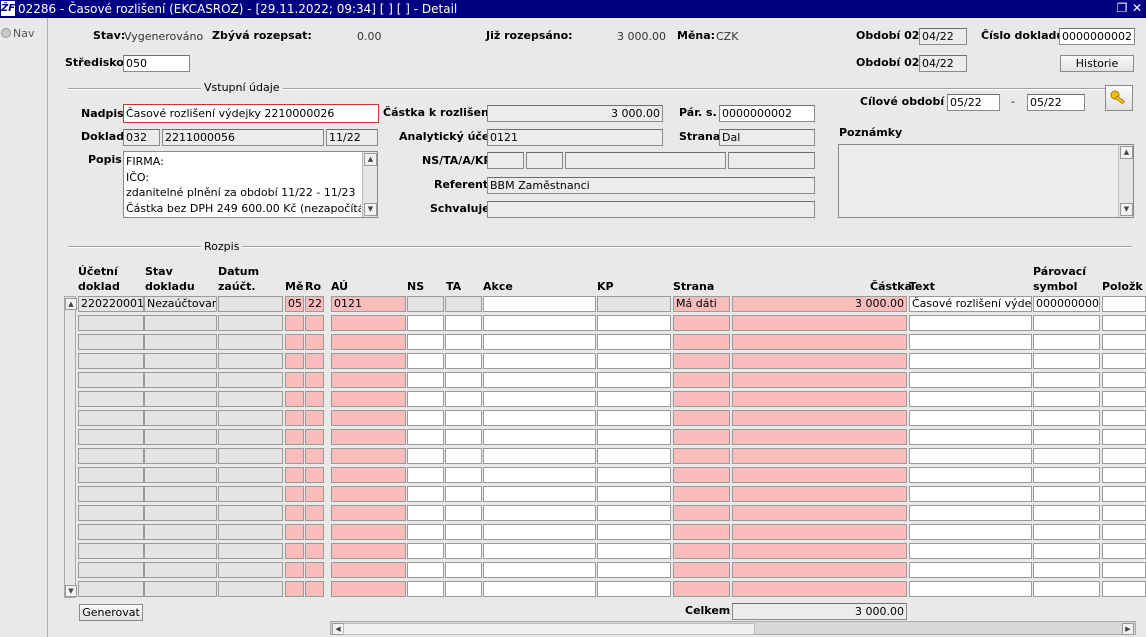 This screenshot has width=1146, height=637. I want to click on grid-scrollbar: ▲ ▼, so click(70, 447).